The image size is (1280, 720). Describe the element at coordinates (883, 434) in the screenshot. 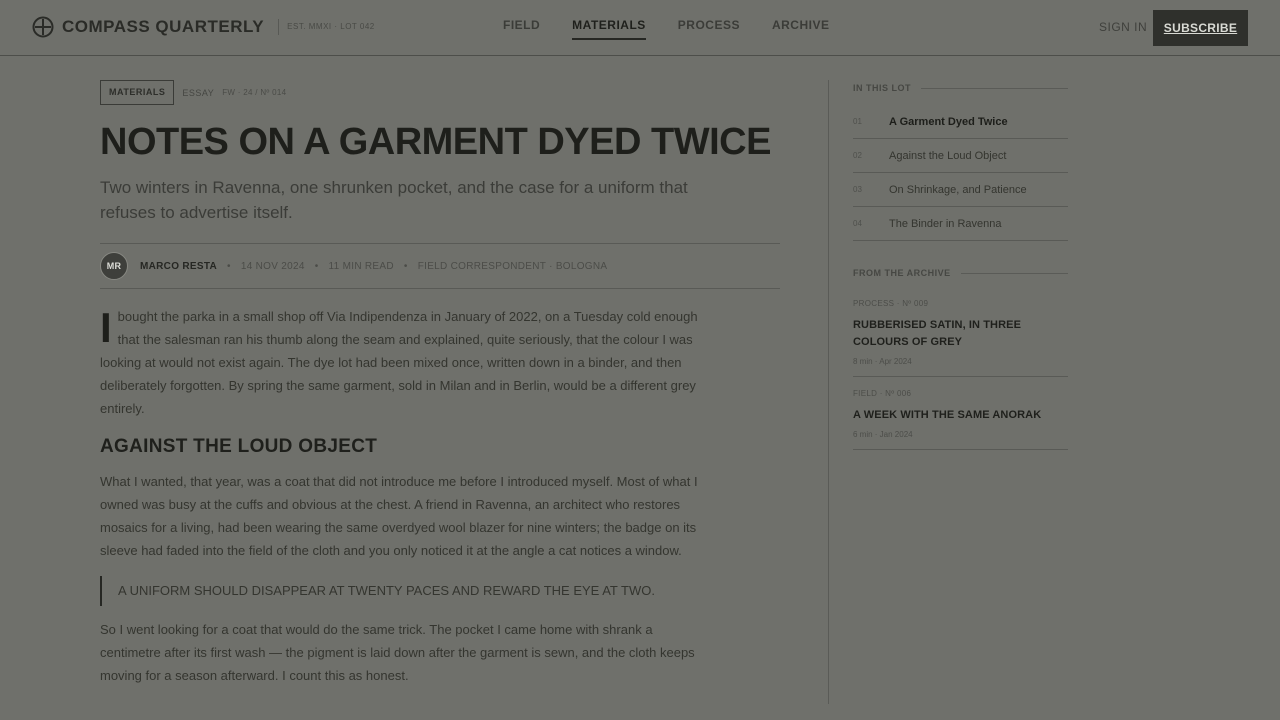

I see `archive-meta: 6 min · Jan 2024` at that location.